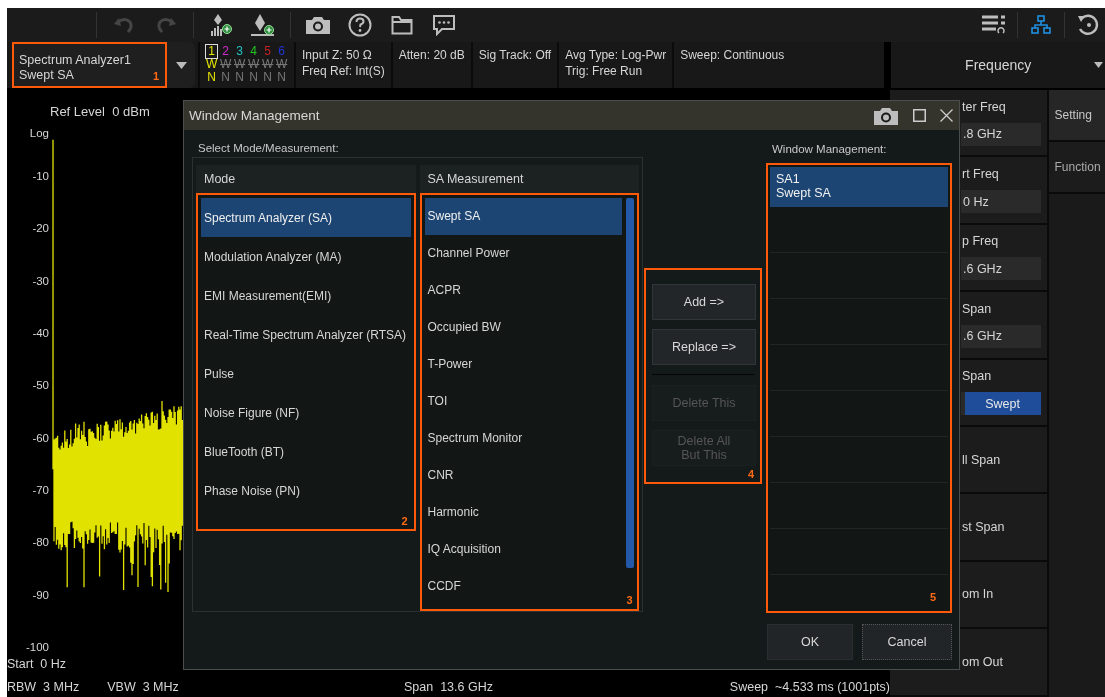  Describe the element at coordinates (616, 55) in the screenshot. I see `setting-text: Avg Type: Log-Pwr` at that location.